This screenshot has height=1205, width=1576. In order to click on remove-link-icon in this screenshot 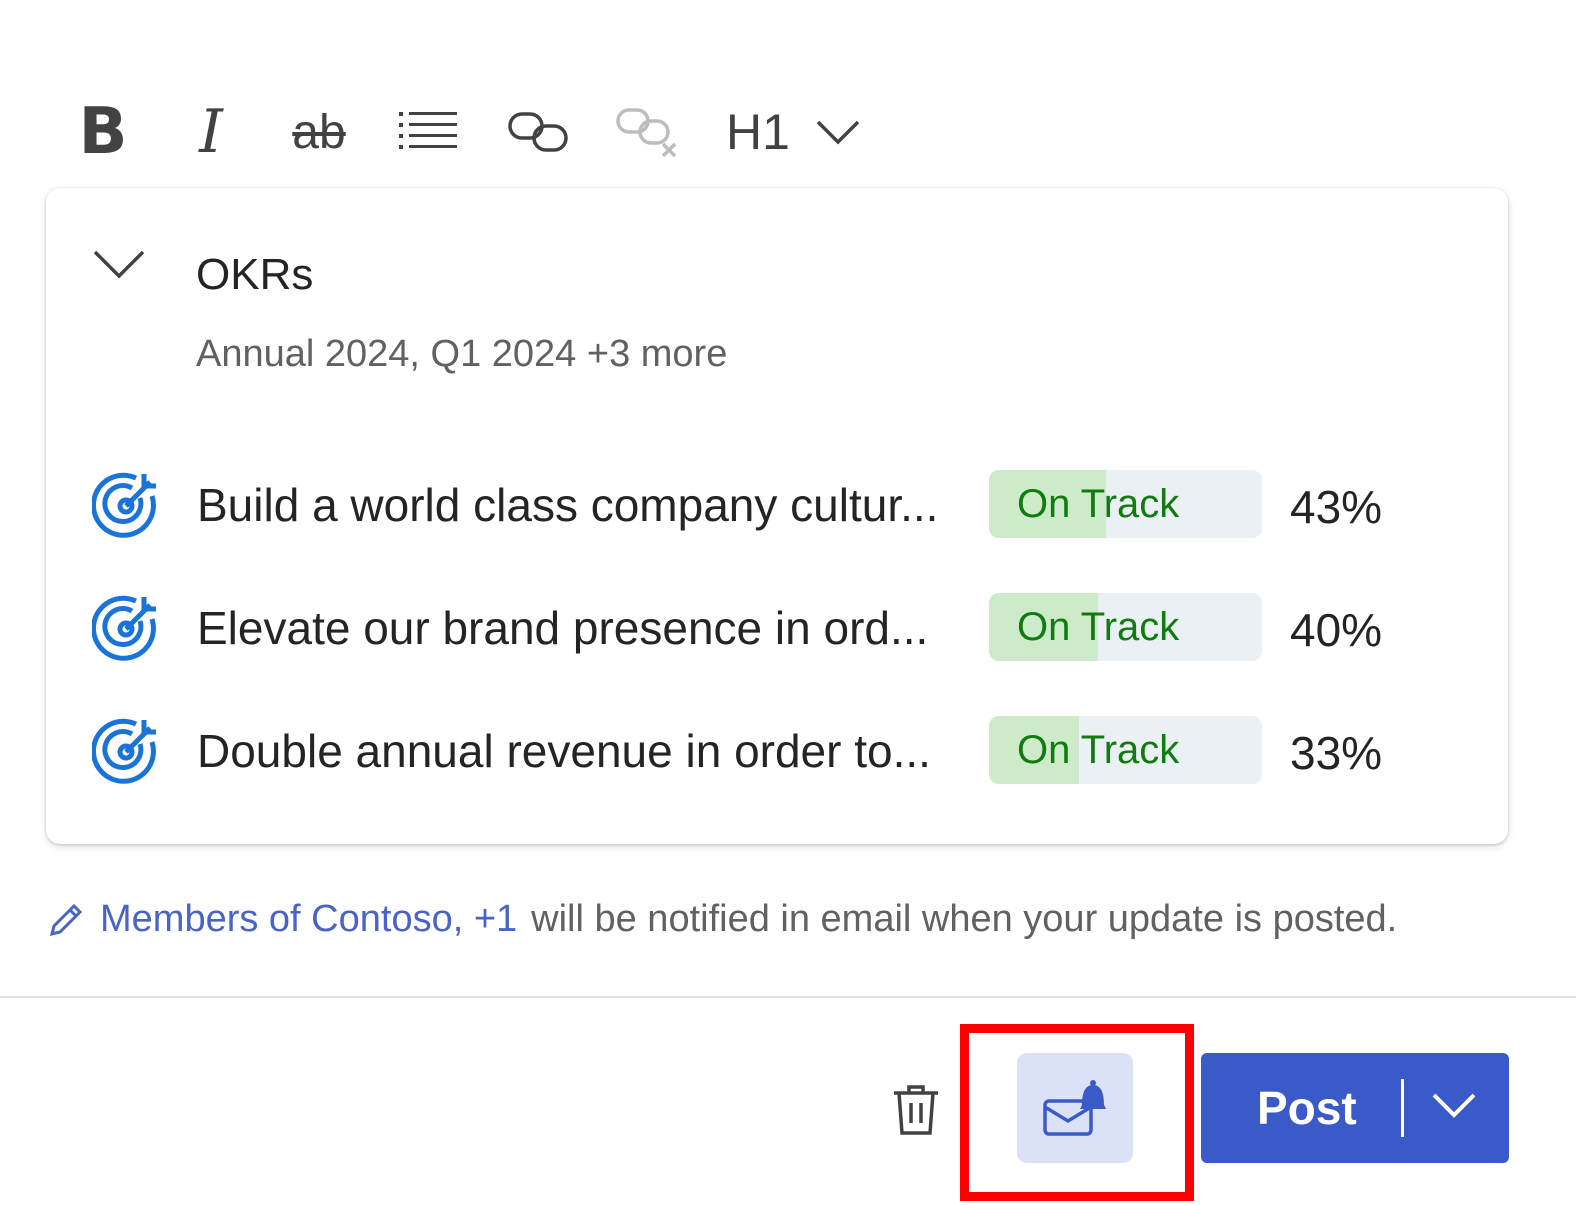, I will do `click(646, 133)`.